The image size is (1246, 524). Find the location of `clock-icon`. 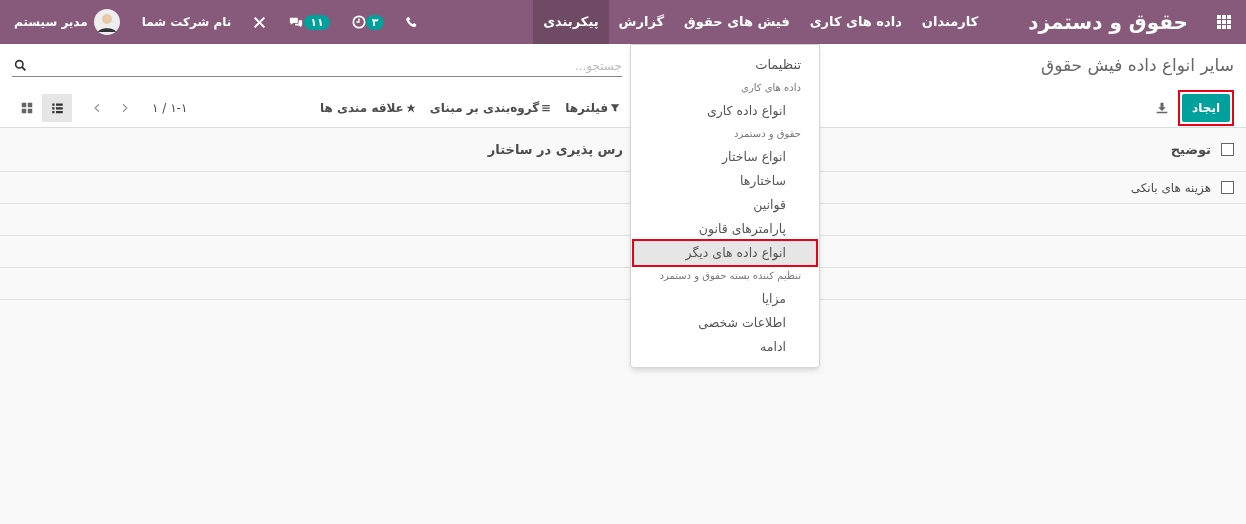

clock-icon is located at coordinates (358, 22).